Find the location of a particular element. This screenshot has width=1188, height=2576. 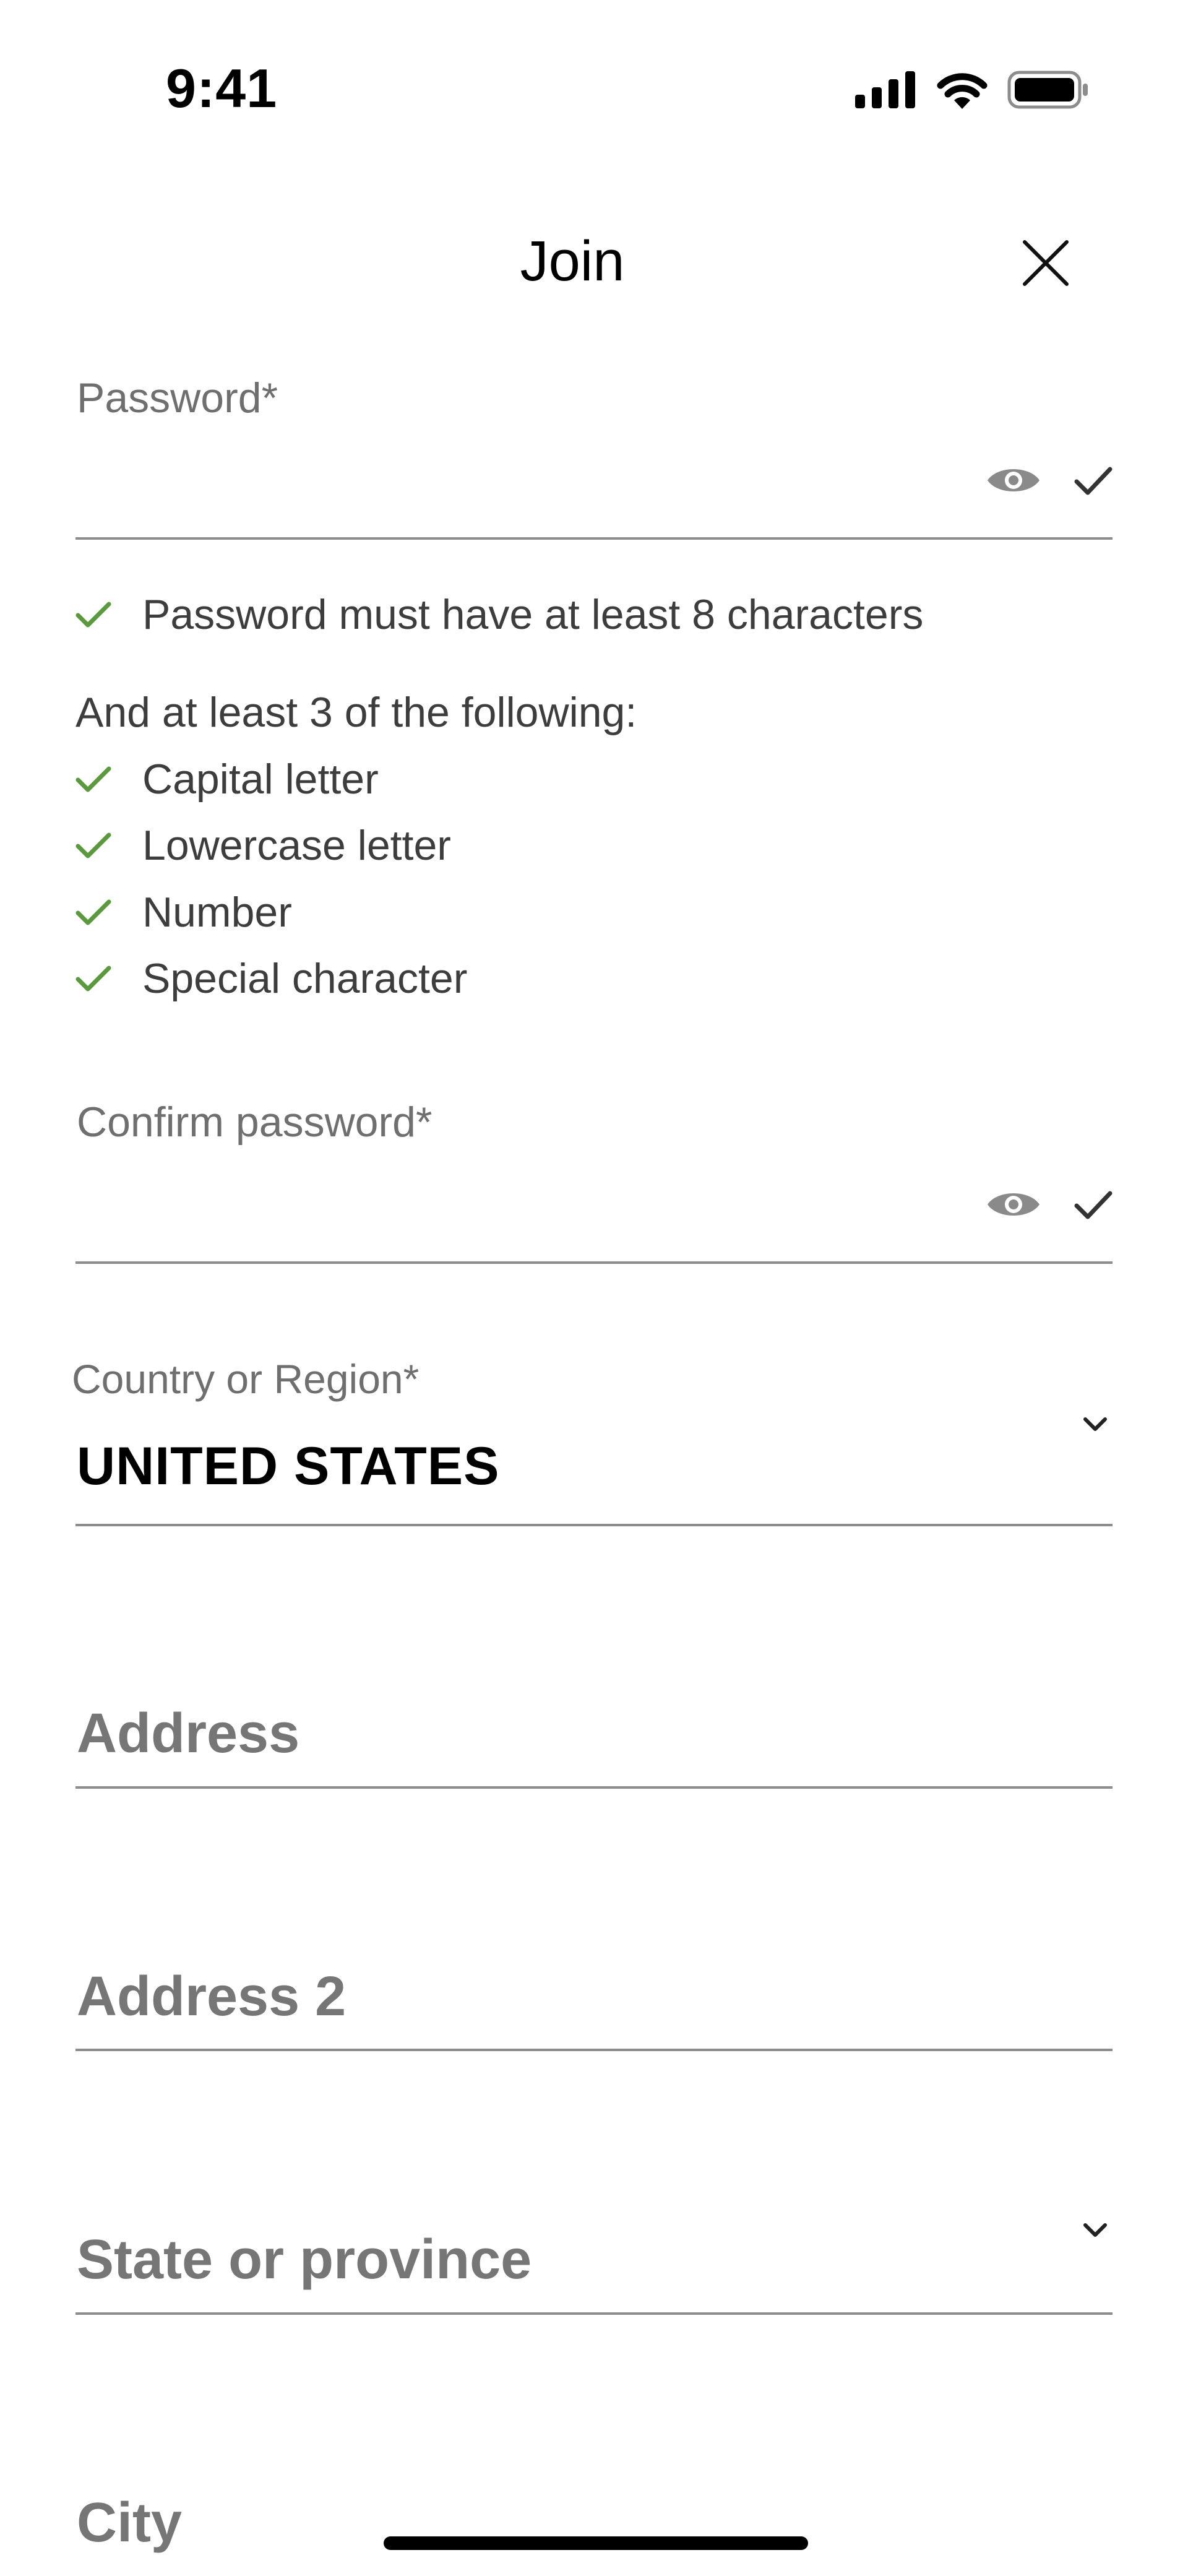

confirm-password-valid-check-icon is located at coordinates (1093, 1205).